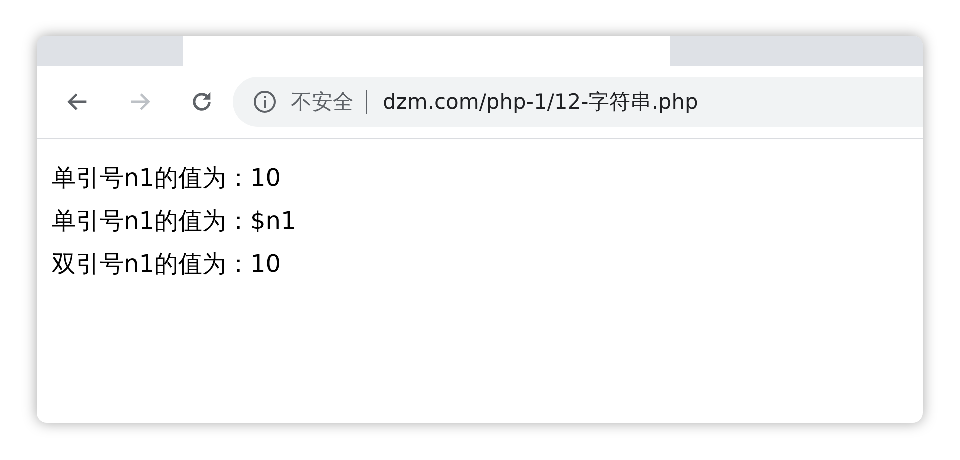  Describe the element at coordinates (167, 178) in the screenshot. I see `output-line: 单引号n1的值为：10` at that location.